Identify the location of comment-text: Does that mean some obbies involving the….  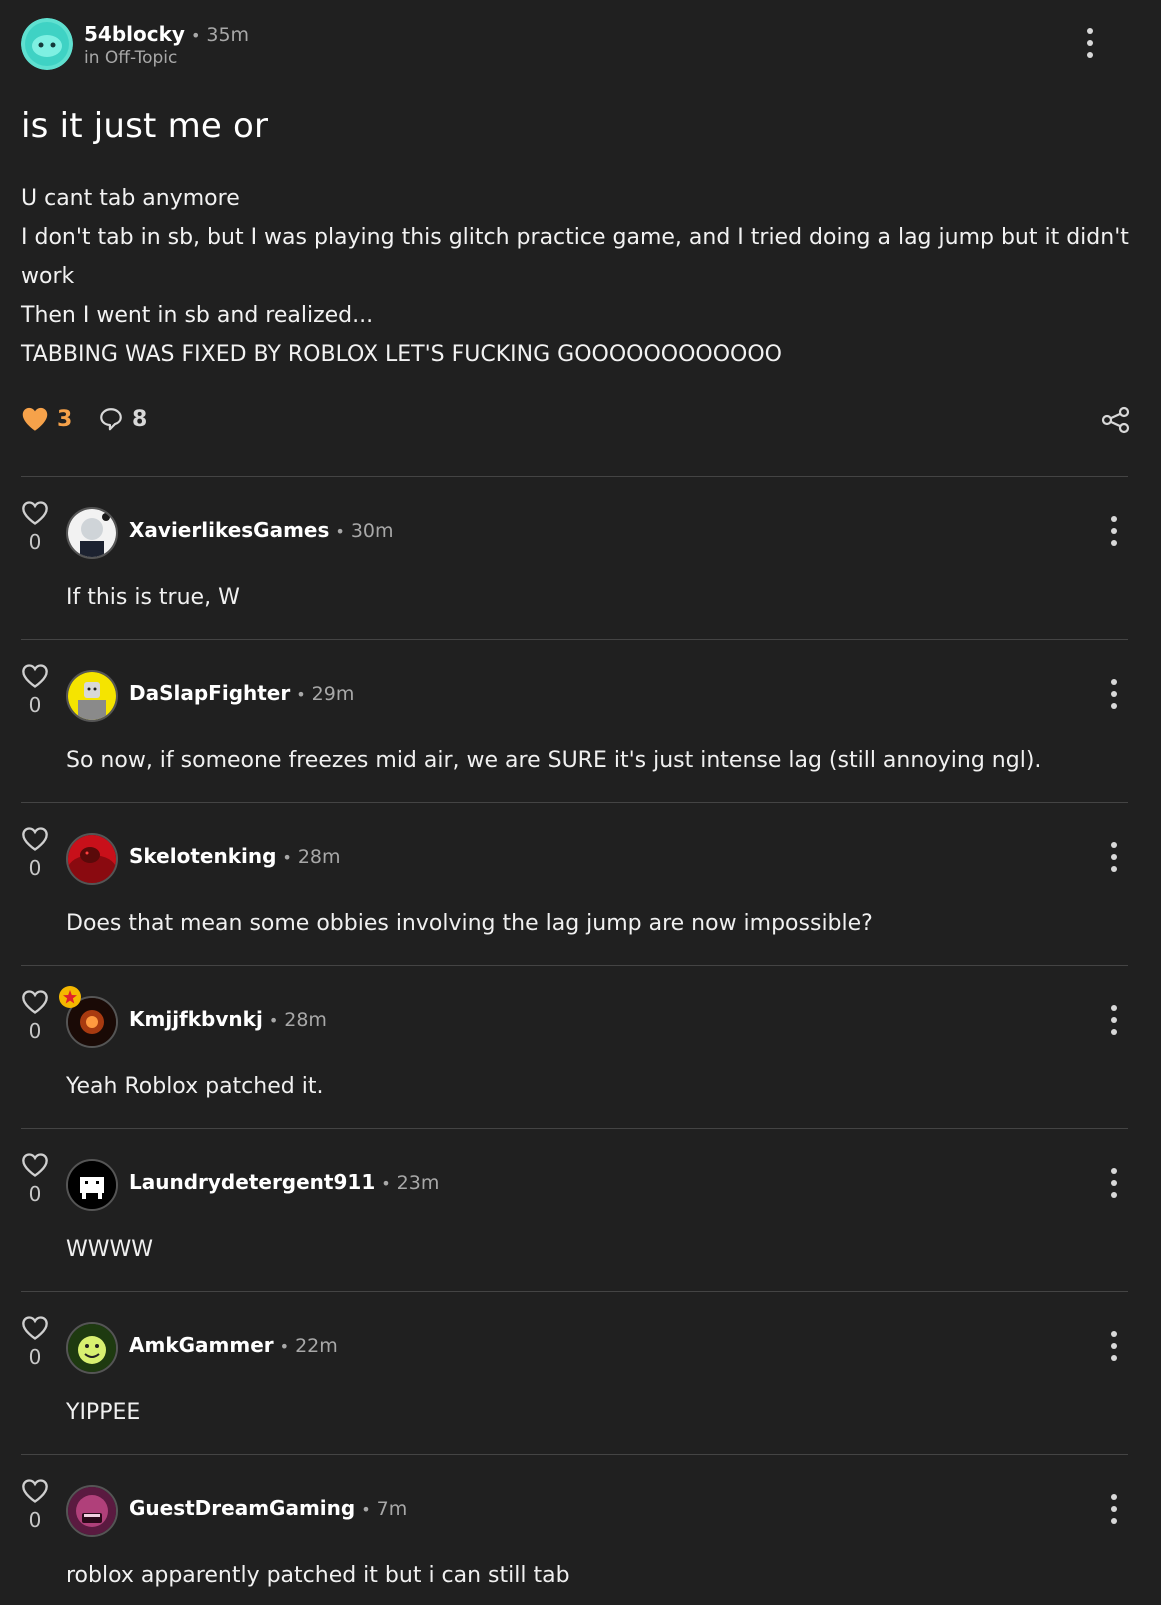
(469, 923).